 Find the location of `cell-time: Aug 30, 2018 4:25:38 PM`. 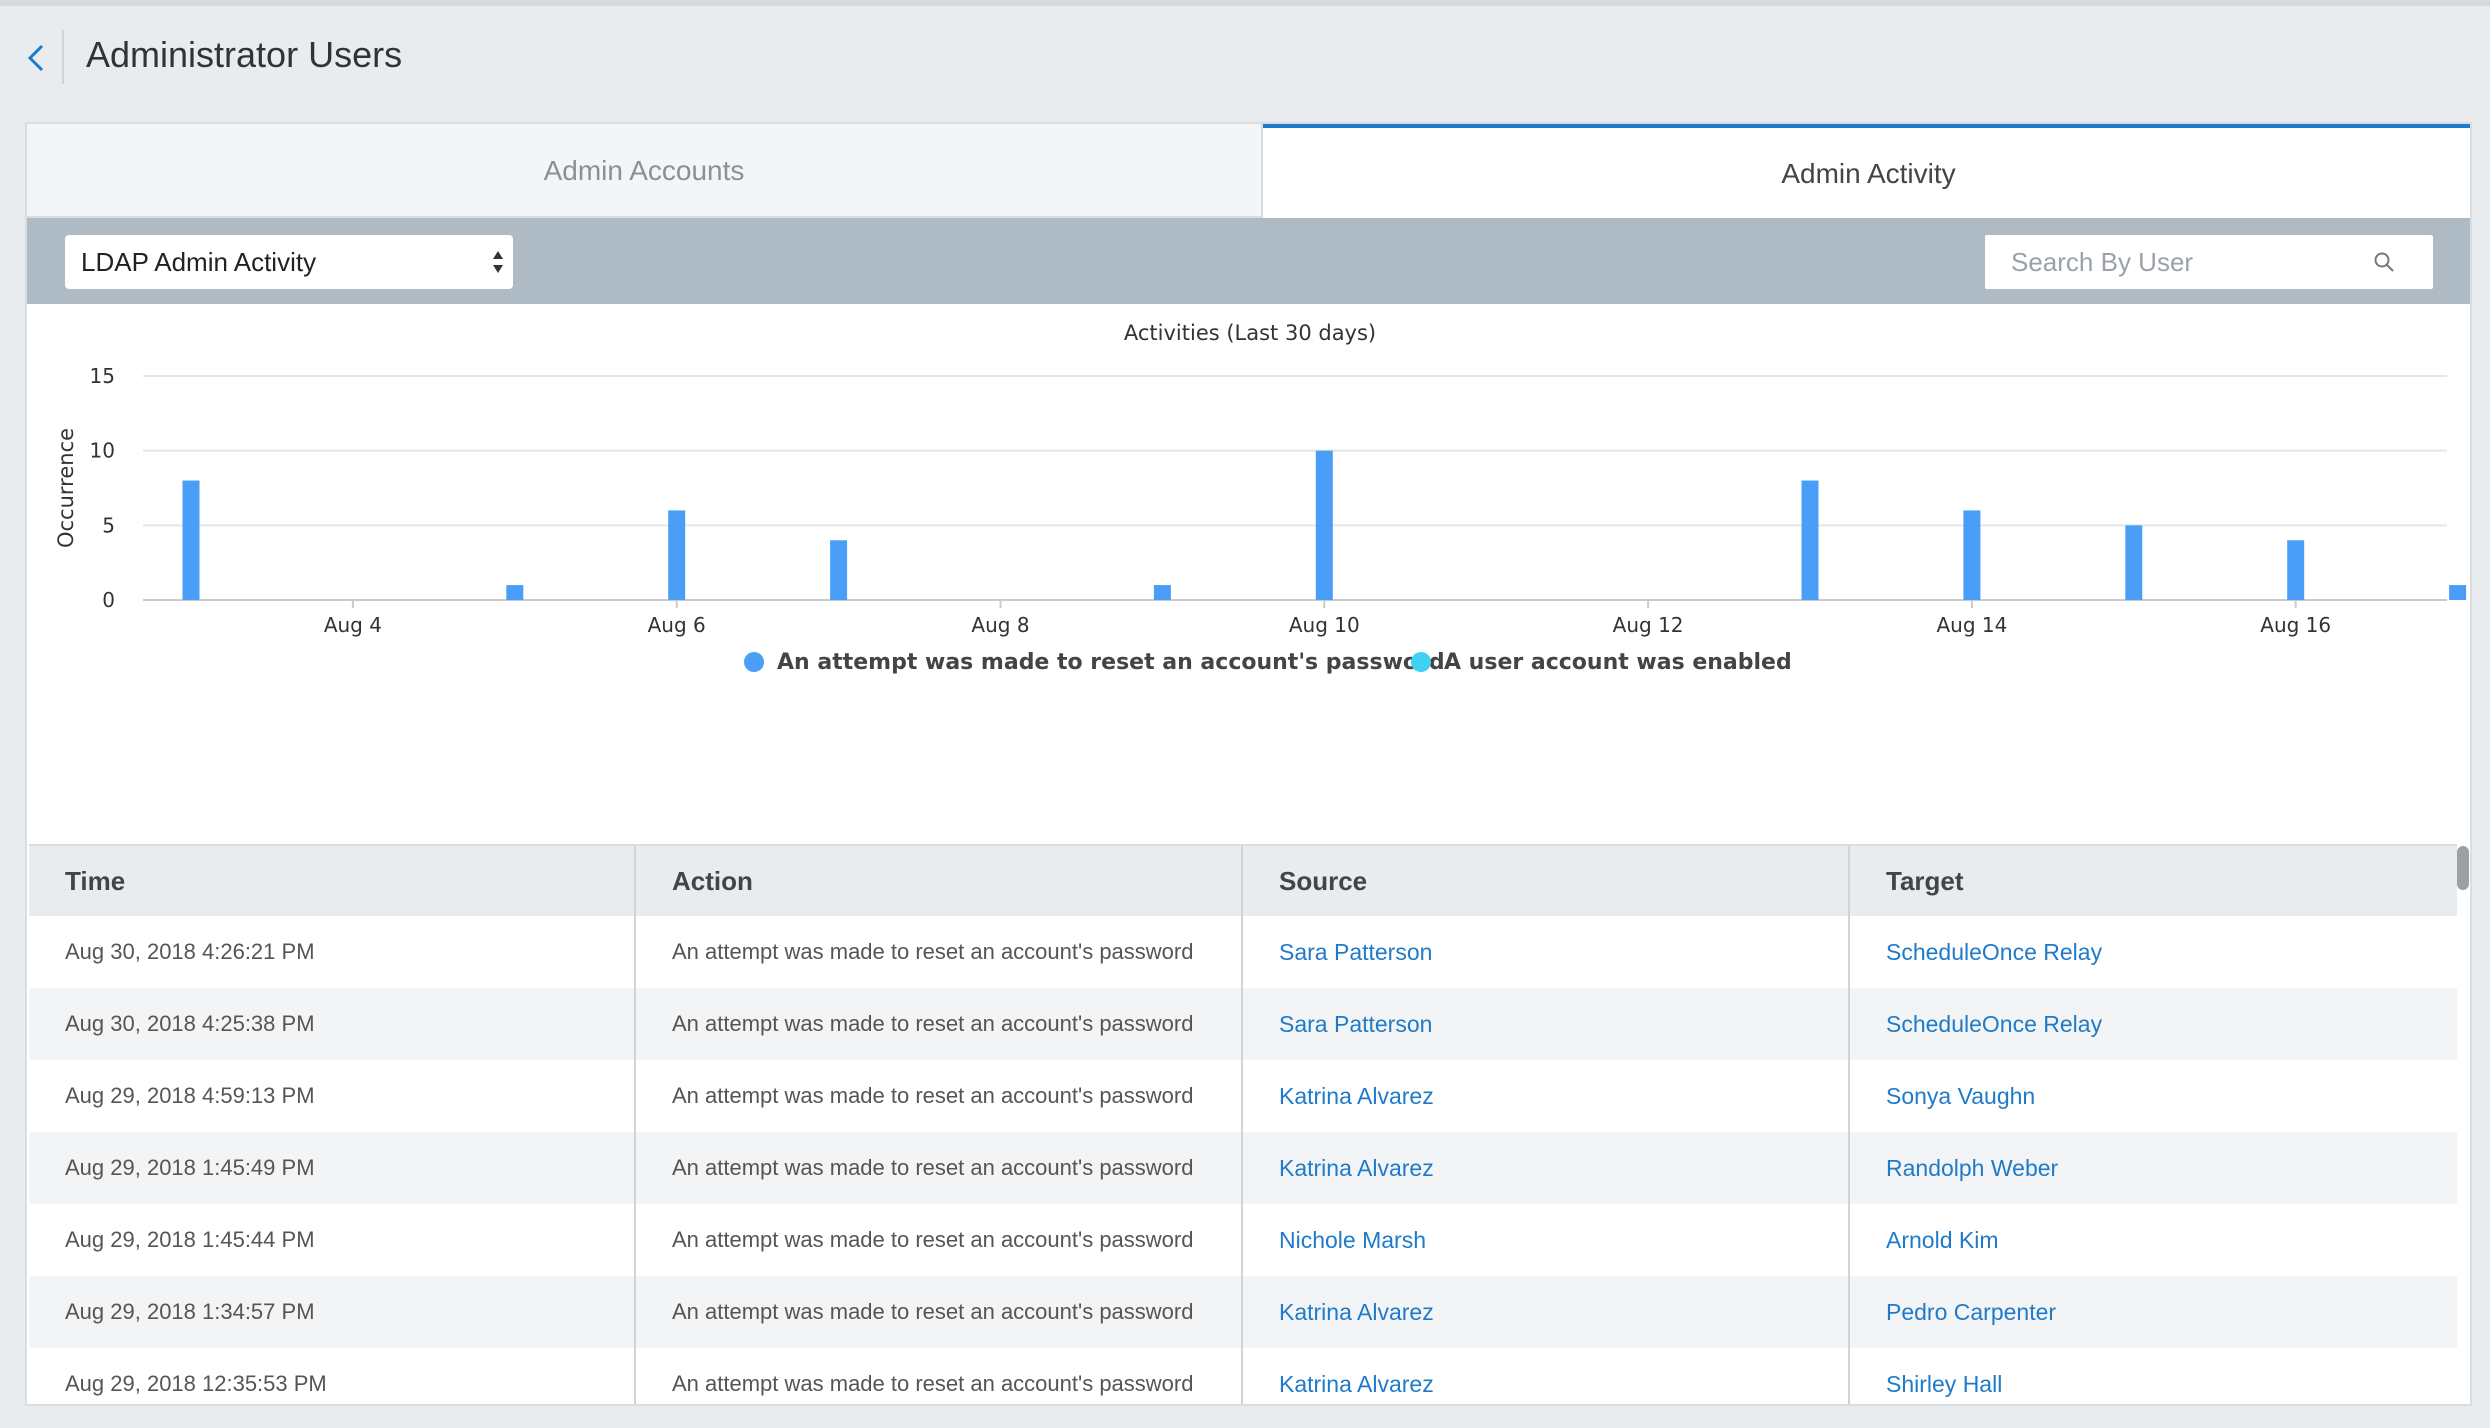

cell-time: Aug 30, 2018 4:25:38 PM is located at coordinates (332, 1024).